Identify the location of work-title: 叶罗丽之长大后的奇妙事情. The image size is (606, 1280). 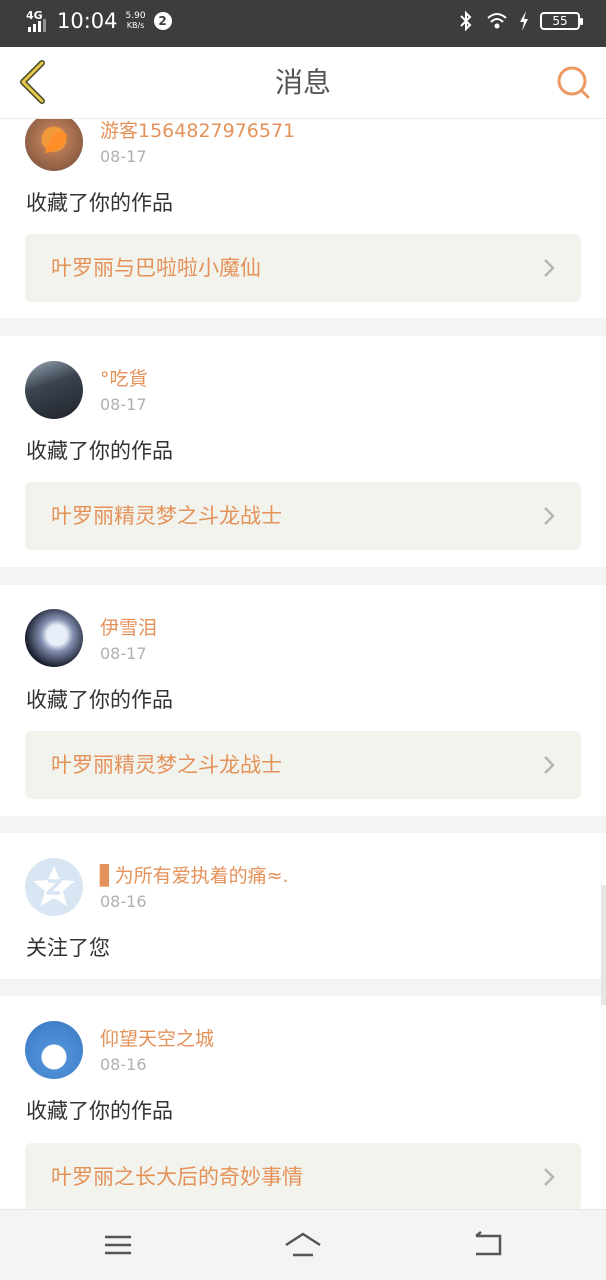
(177, 1177).